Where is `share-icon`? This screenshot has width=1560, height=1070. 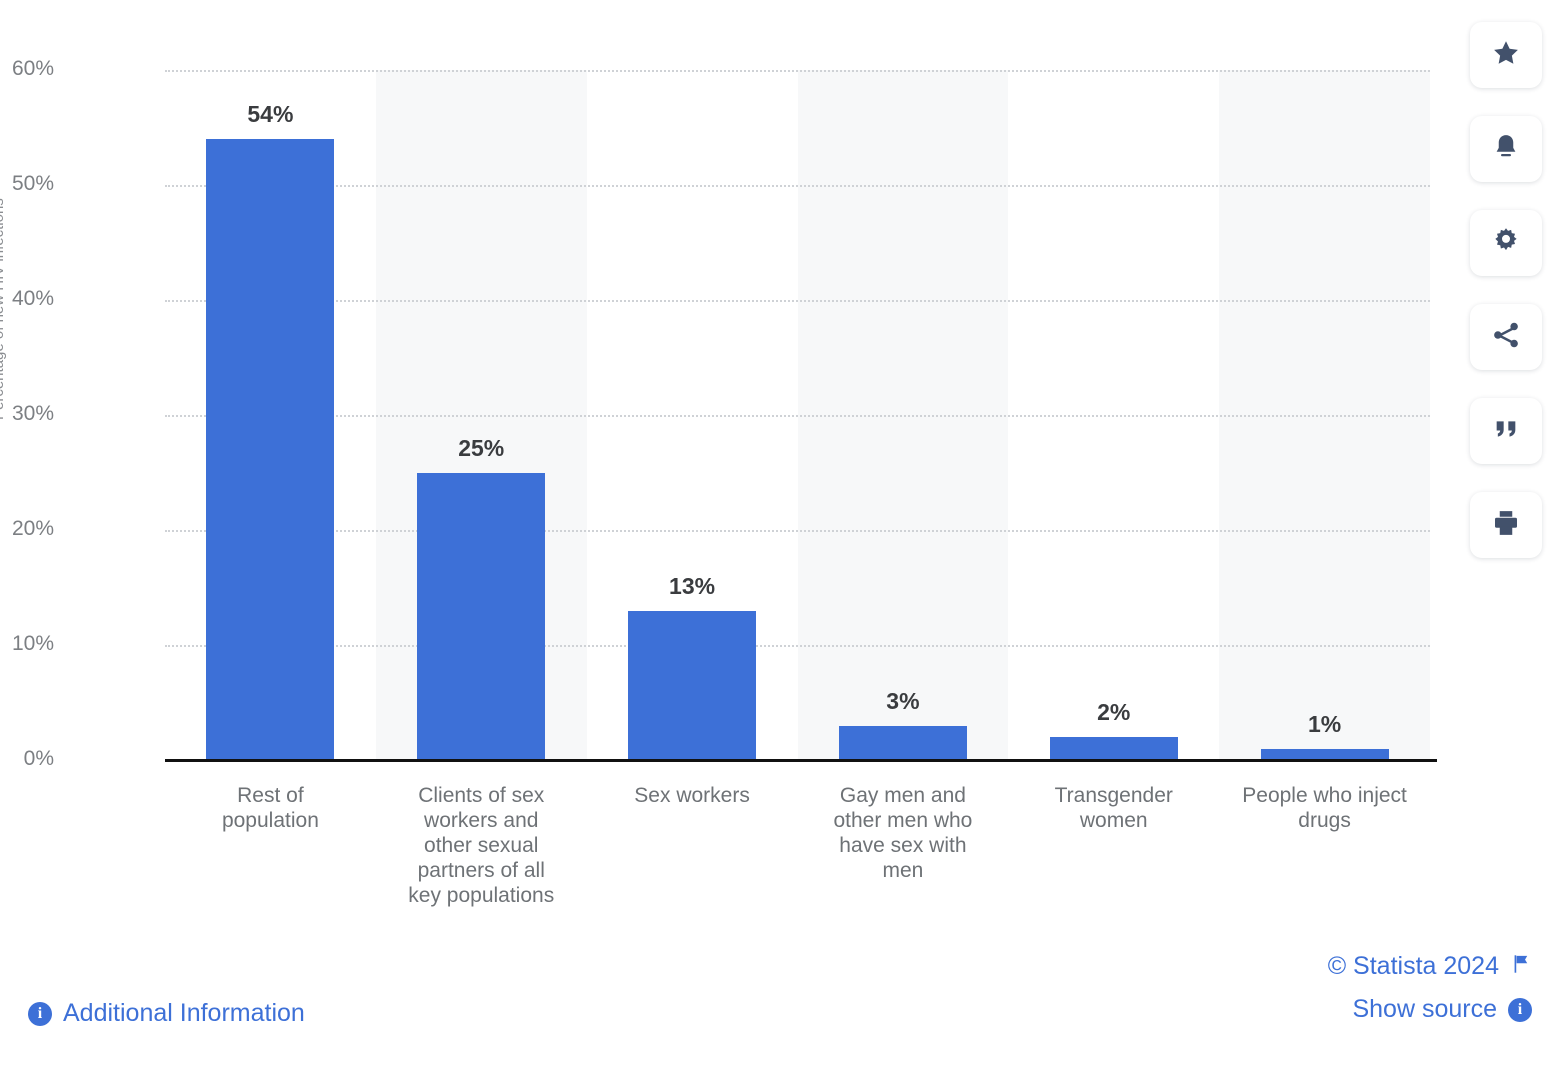 share-icon is located at coordinates (1506, 337).